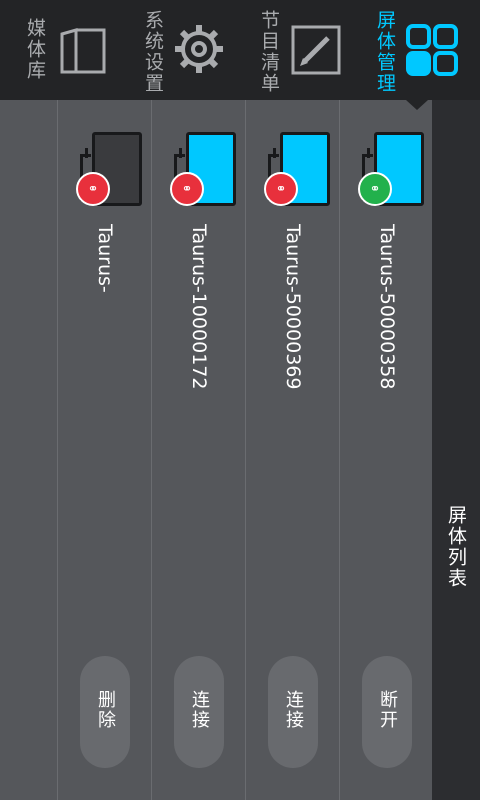 This screenshot has height=800, width=480. Describe the element at coordinates (432, 50) in the screenshot. I see `grid-icon` at that location.